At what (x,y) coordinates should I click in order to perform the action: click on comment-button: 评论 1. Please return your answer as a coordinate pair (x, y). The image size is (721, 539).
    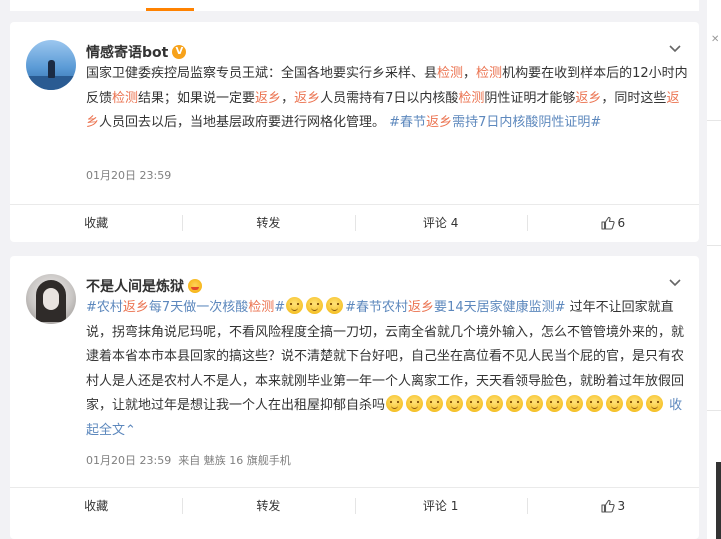
    Looking at the image, I should click on (440, 505).